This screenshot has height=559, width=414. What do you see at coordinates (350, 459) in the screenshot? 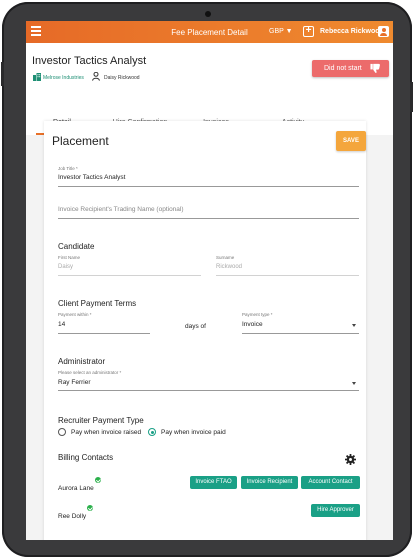
I see `gear-icon` at bounding box center [350, 459].